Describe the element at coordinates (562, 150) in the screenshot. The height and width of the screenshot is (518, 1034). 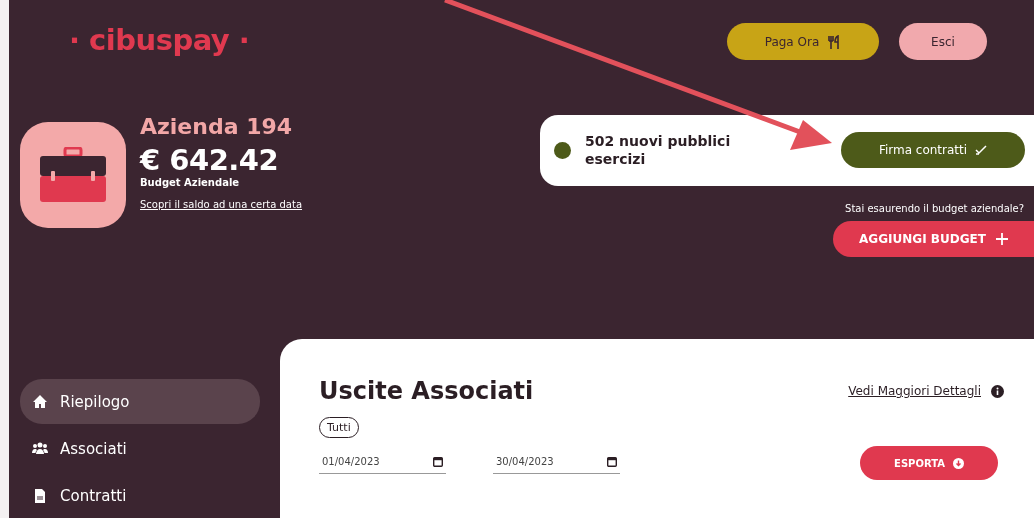
I see `status-dot` at that location.